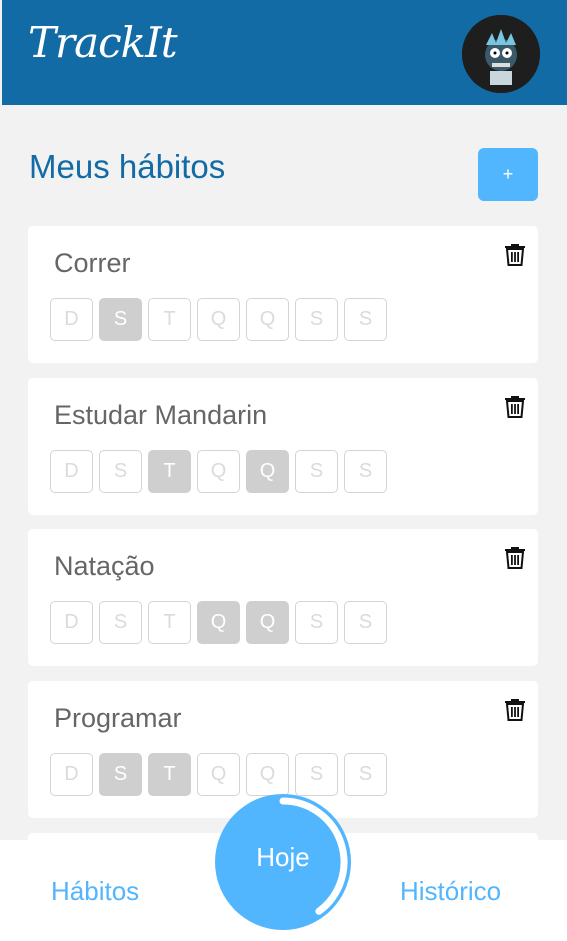  I want to click on habit-name: Estudar Mandarin, so click(161, 415).